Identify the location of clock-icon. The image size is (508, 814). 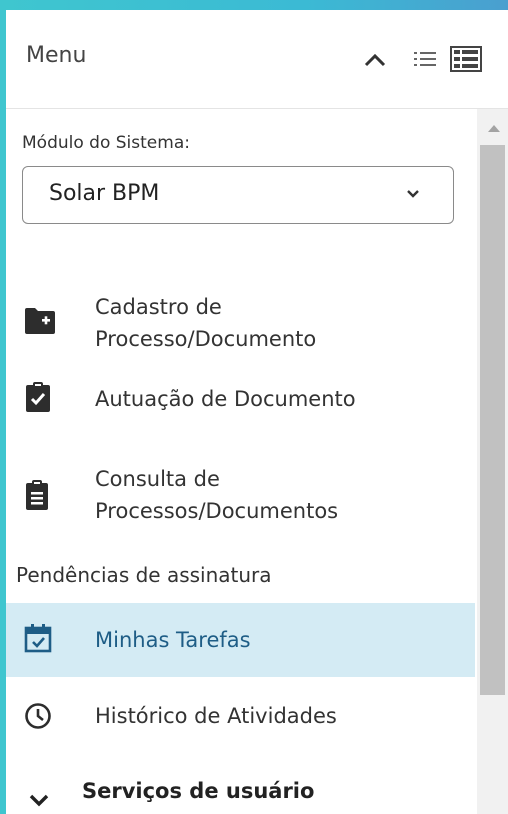
(38, 716).